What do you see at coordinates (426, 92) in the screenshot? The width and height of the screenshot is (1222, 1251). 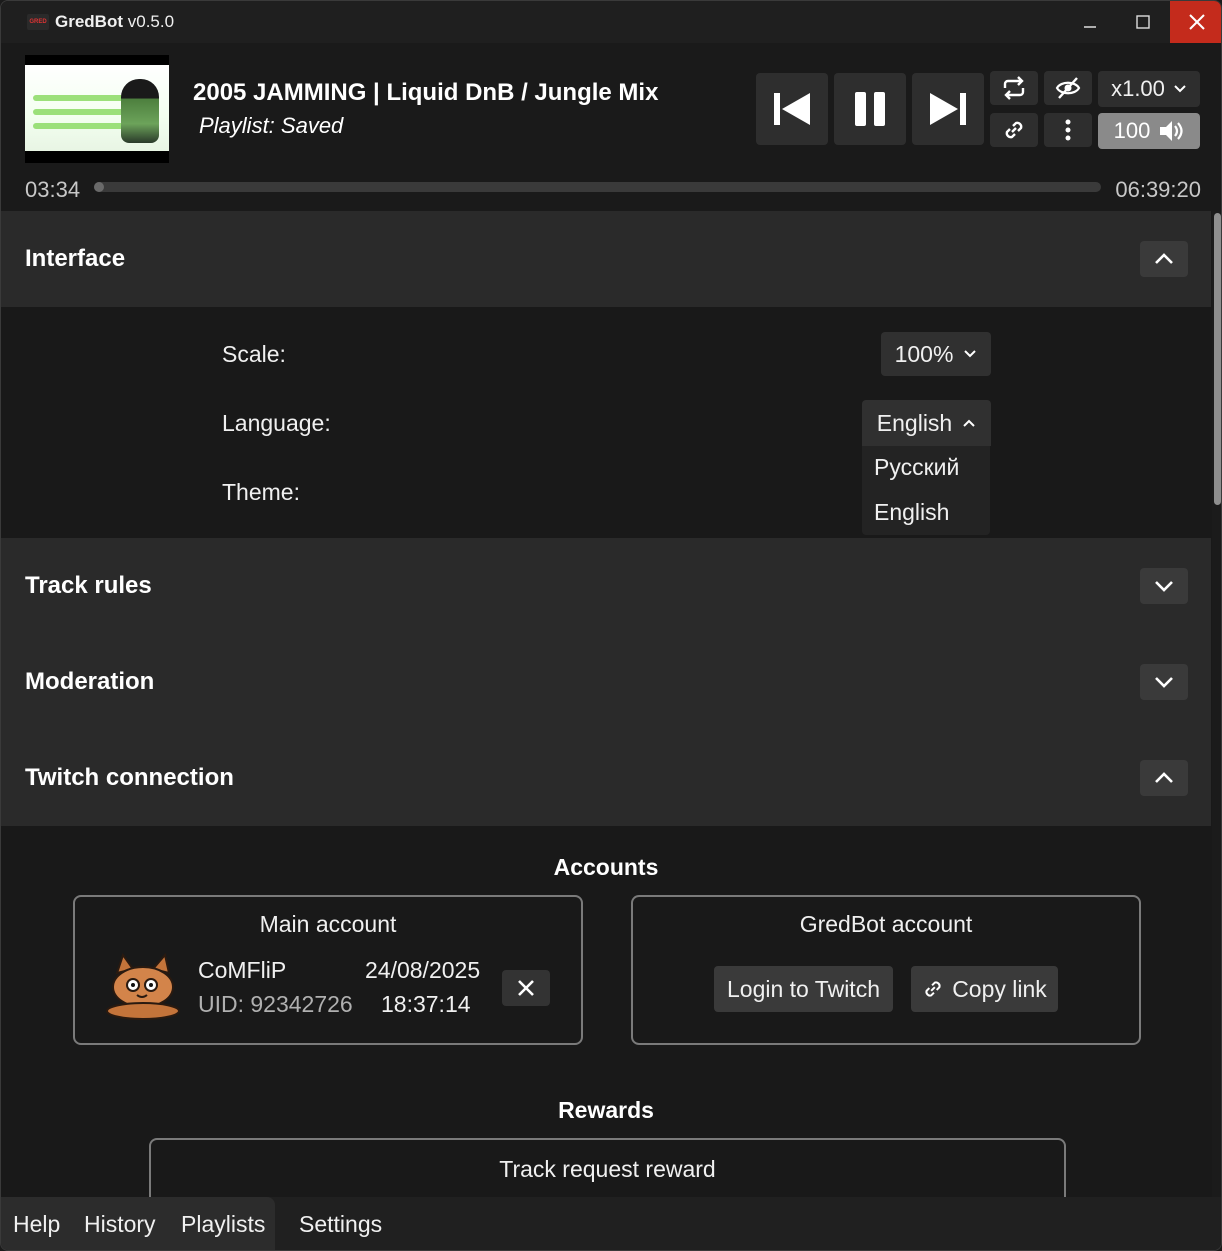 I see `track-title: 2005 JAMMING | Liquid DnB / Jungle Mix` at bounding box center [426, 92].